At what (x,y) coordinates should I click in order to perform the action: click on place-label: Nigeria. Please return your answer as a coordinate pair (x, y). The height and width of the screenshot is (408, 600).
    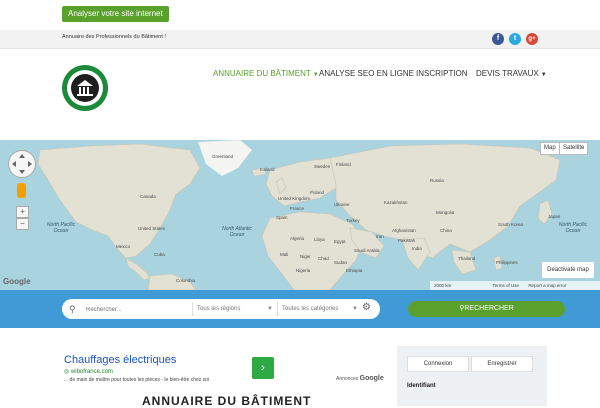
    Looking at the image, I should click on (303, 270).